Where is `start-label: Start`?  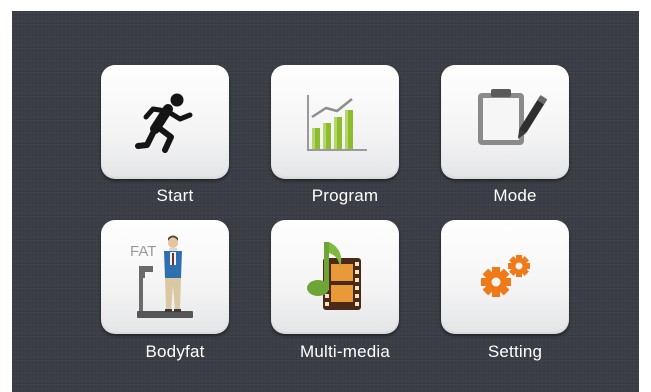 start-label: Start is located at coordinates (175, 195).